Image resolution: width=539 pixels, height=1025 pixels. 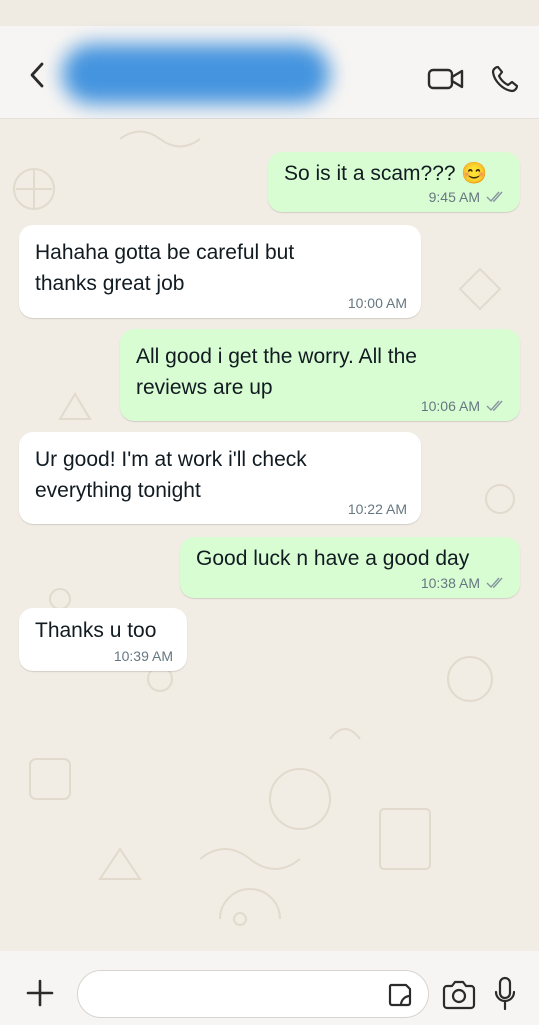 I want to click on message-bubble-incoming: Thanks u too 10:39 AM, so click(x=103, y=639).